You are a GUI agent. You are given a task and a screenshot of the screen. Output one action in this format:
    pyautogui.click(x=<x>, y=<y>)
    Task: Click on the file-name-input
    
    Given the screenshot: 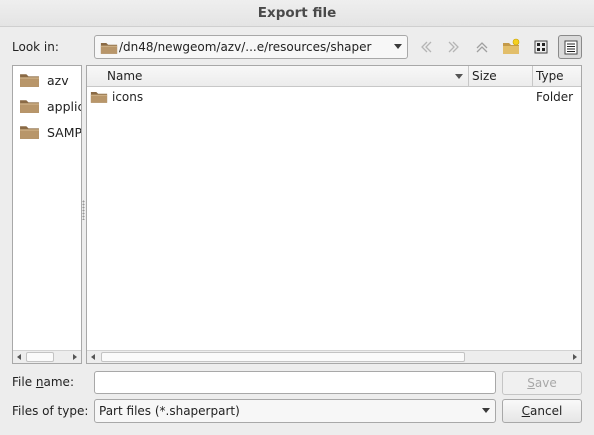 What is the action you would take?
    pyautogui.click(x=295, y=382)
    